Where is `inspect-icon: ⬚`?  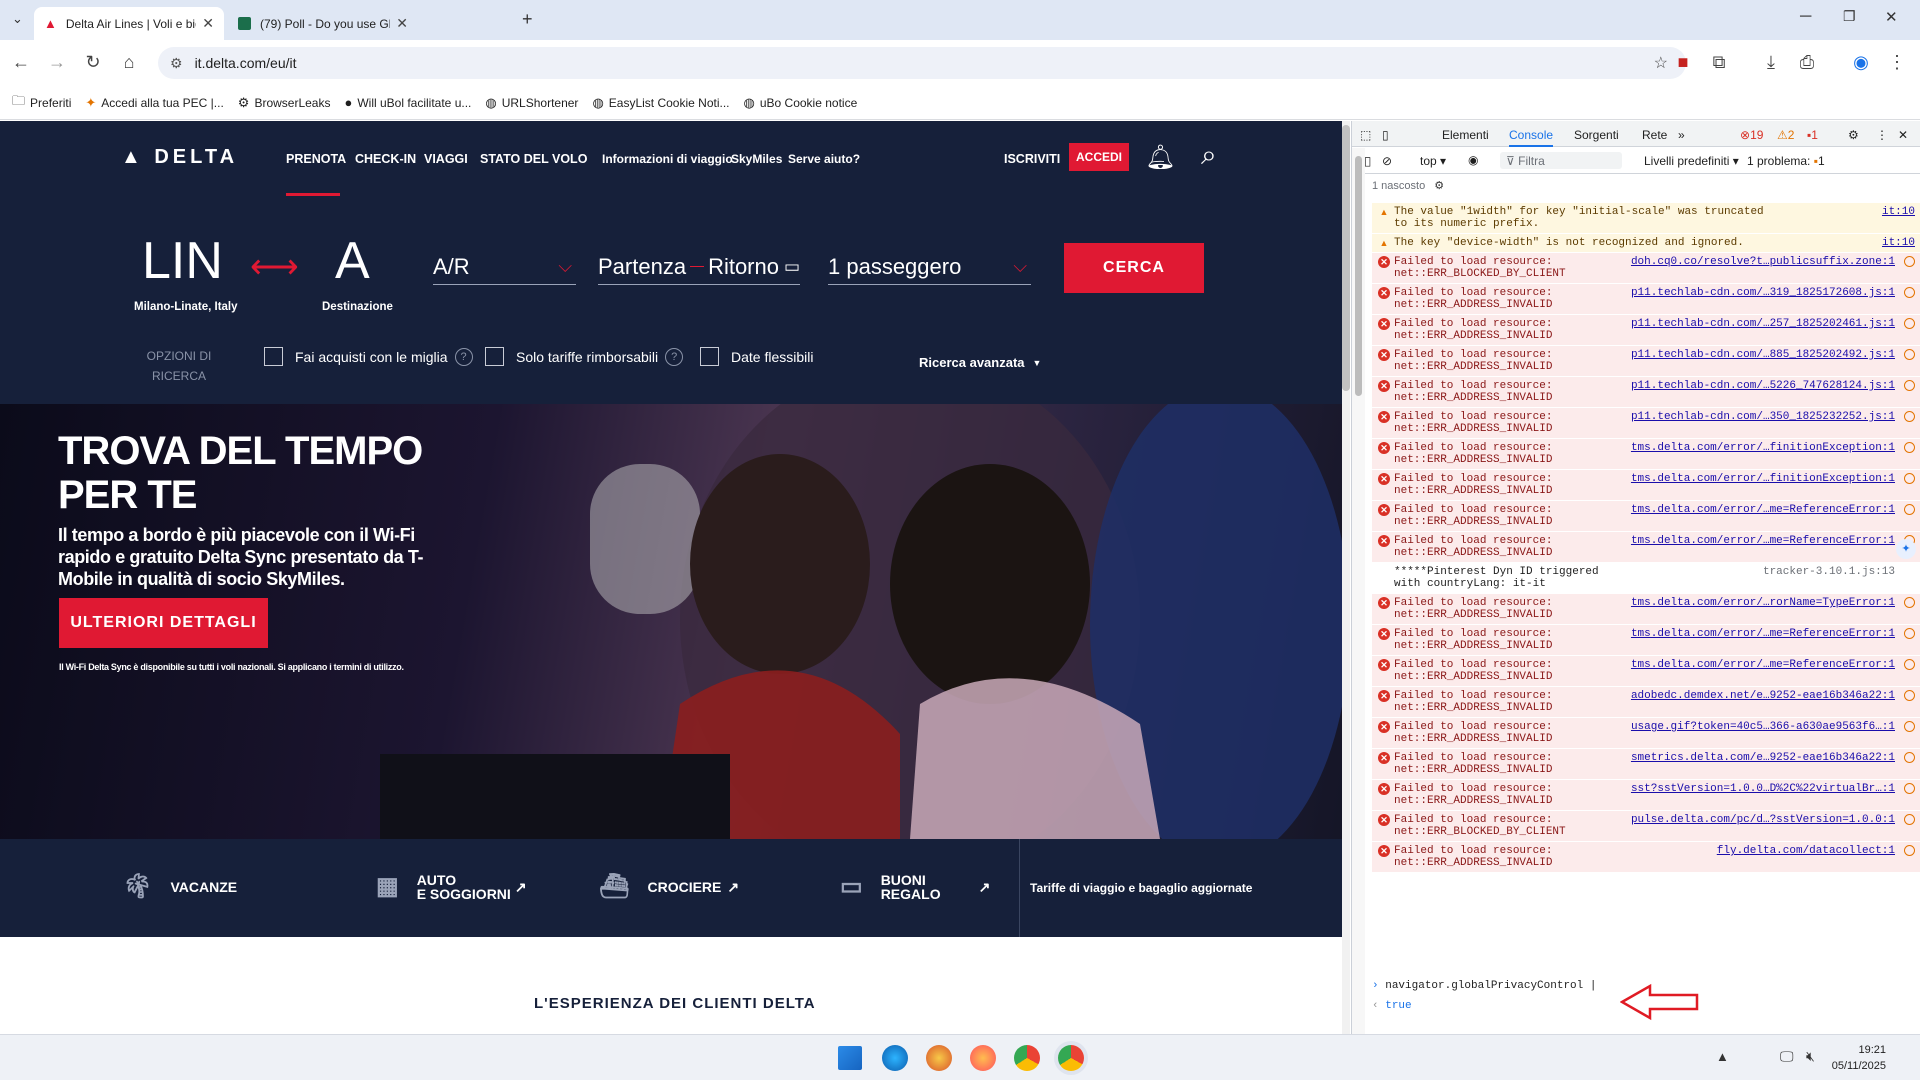
inspect-icon: ⬚ is located at coordinates (1365, 135).